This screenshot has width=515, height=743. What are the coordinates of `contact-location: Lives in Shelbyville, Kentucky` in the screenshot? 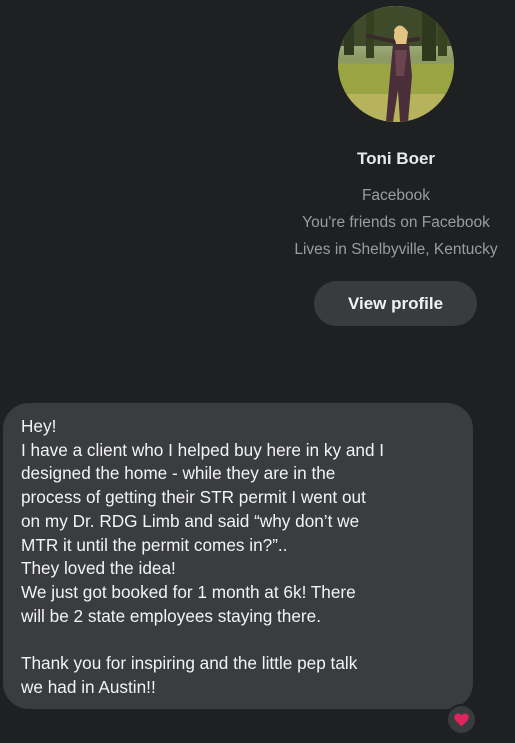 It's located at (396, 249).